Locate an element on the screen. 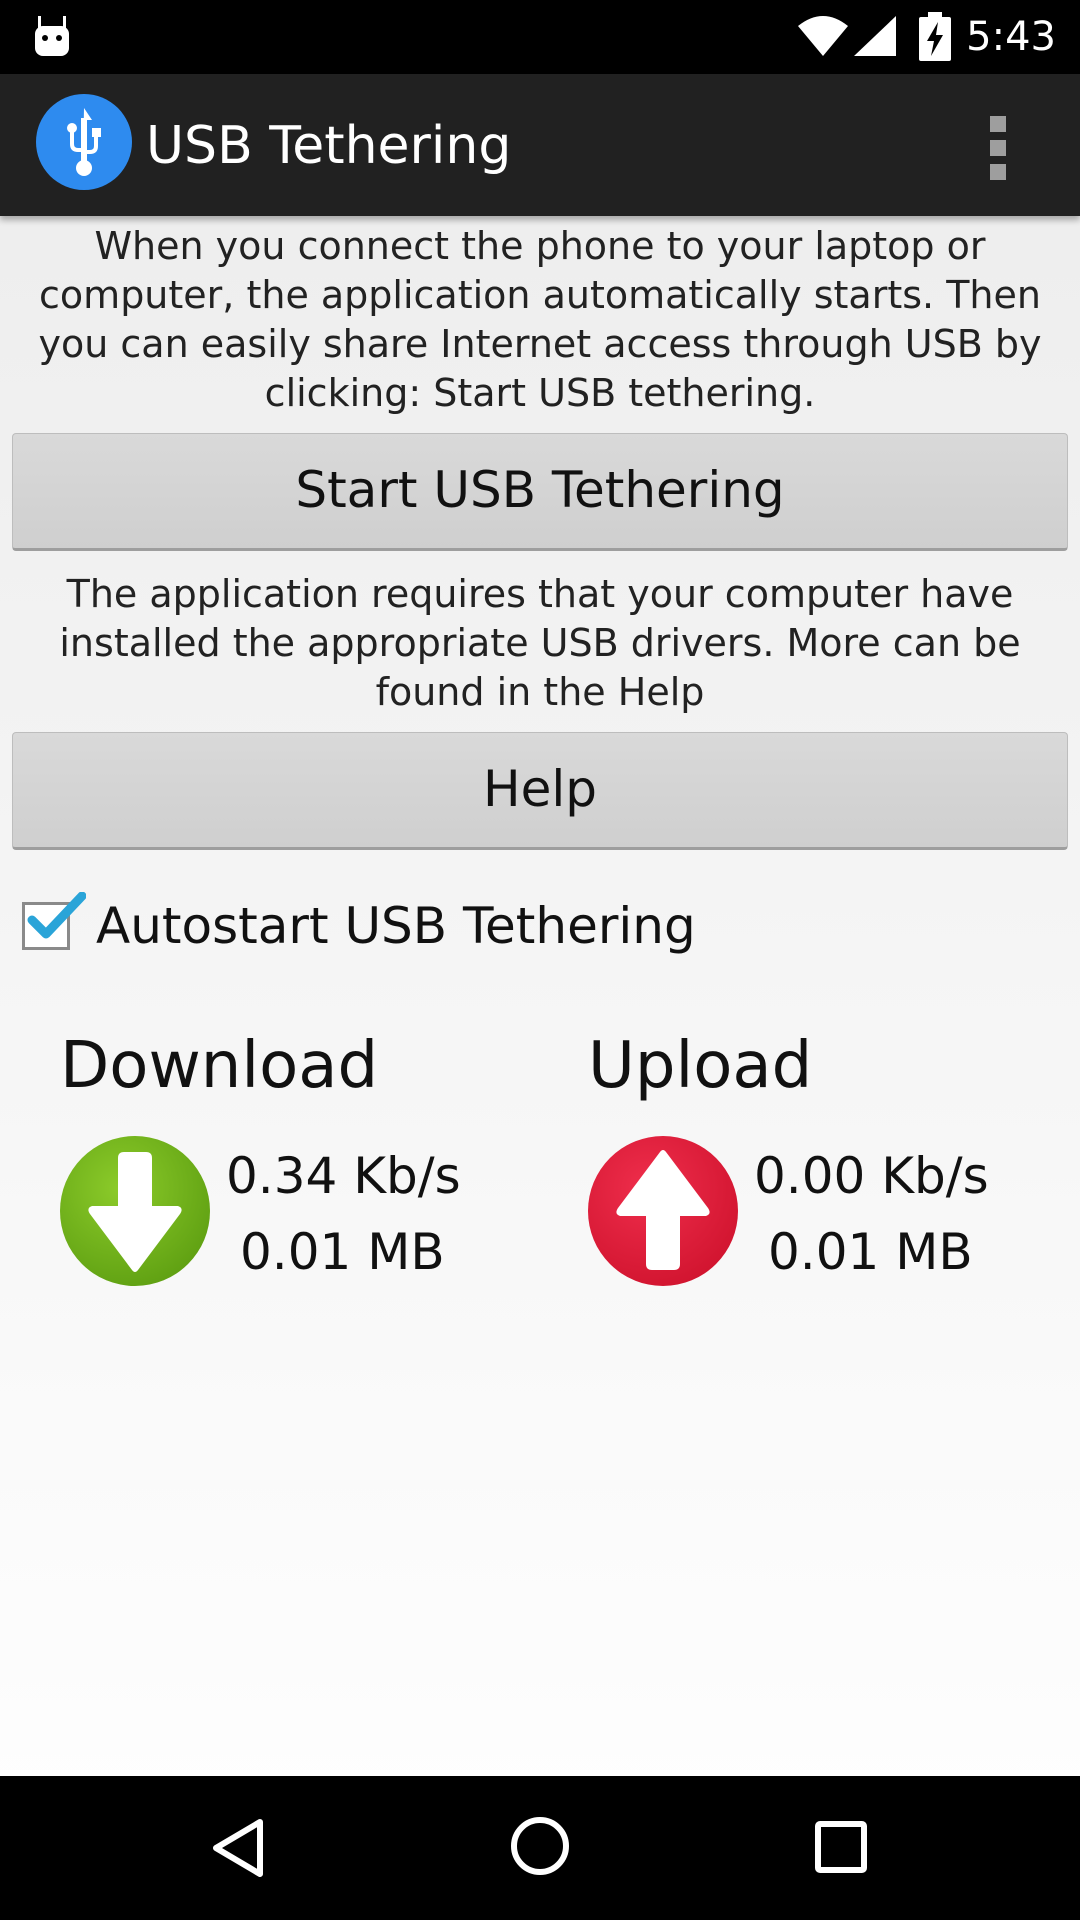  autostart-checkbox-row: Autostart USB Tethering is located at coordinates (372, 927).